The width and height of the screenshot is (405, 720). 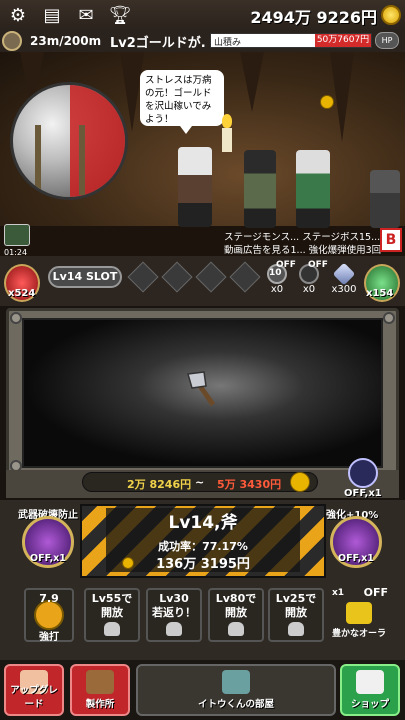 I want to click on upgrade-label: アップグレード, so click(x=34, y=697).